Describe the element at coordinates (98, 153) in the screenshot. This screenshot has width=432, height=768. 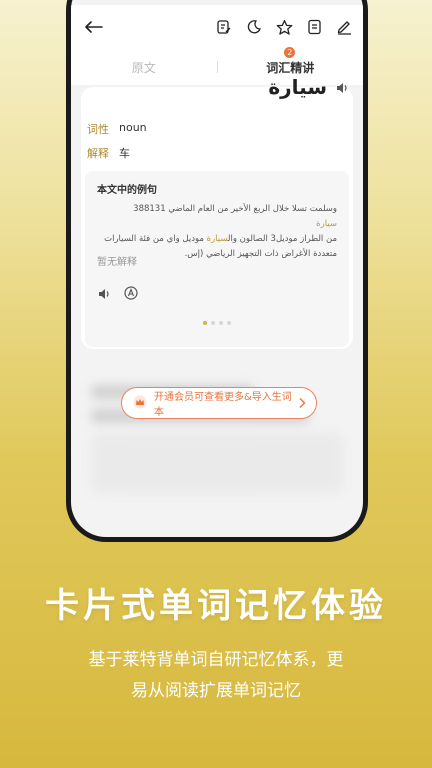
I see `meaning-label: 解释` at that location.